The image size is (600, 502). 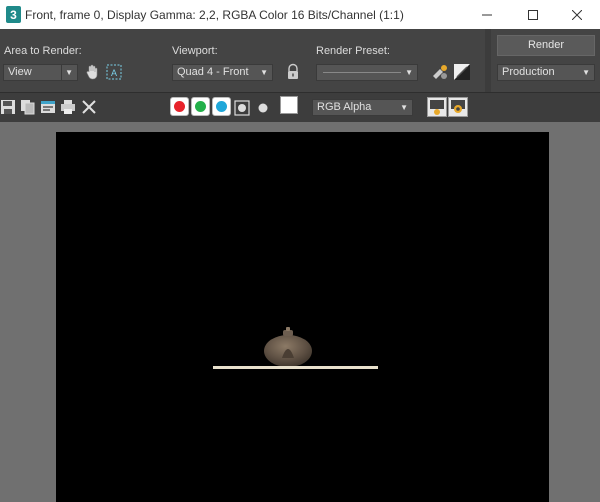 What do you see at coordinates (48, 107) in the screenshot?
I see `clone-window-icon` at bounding box center [48, 107].